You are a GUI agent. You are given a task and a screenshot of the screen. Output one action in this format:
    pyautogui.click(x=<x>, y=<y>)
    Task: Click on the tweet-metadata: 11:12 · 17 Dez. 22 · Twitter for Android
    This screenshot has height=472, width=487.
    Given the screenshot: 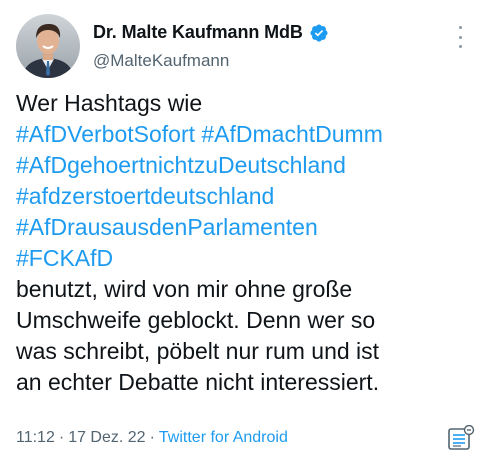 What is the action you would take?
    pyautogui.click(x=152, y=438)
    